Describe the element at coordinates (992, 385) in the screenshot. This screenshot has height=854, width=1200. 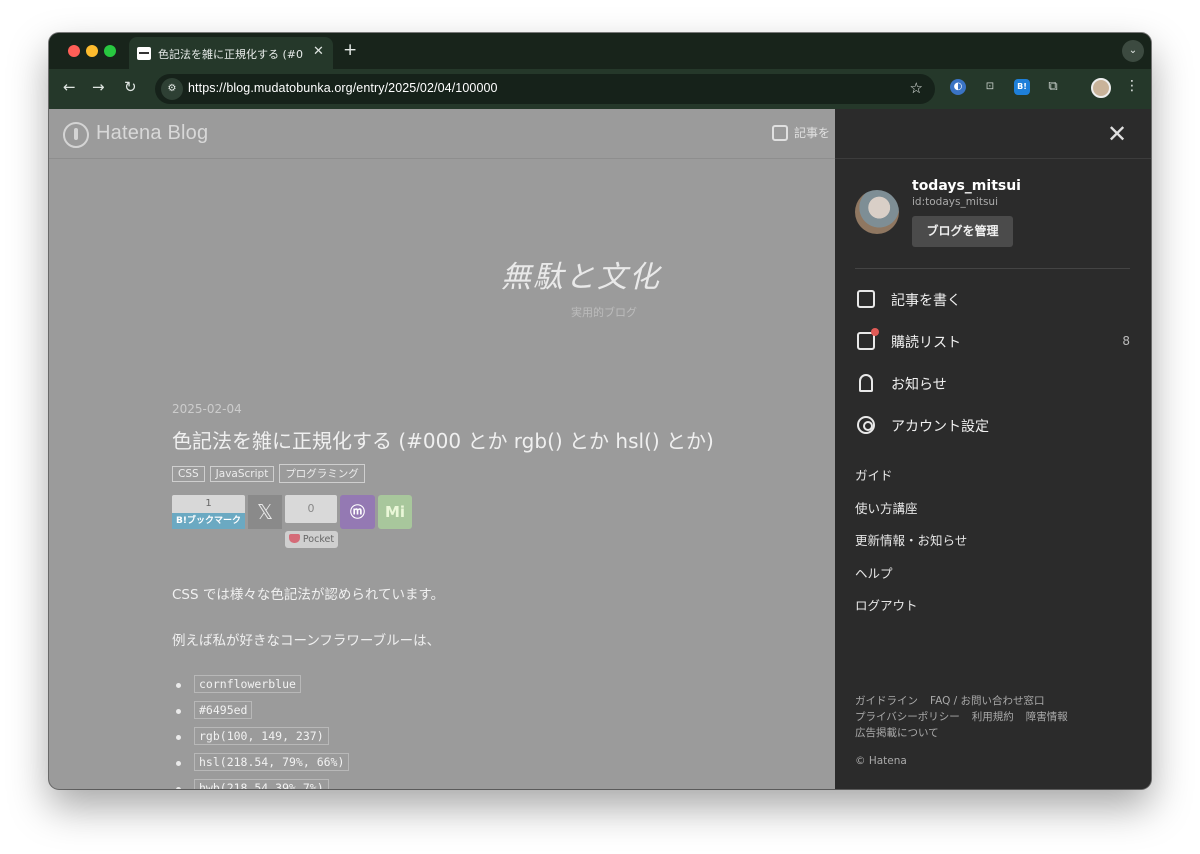
I see `menu-item-notifications: お知らせ` at that location.